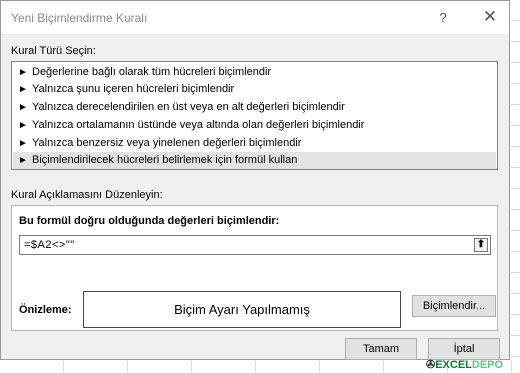 The width and height of the screenshot is (520, 373). Describe the element at coordinates (255, 245) in the screenshot. I see `formula-input: =$A2<>"" ⬆` at that location.